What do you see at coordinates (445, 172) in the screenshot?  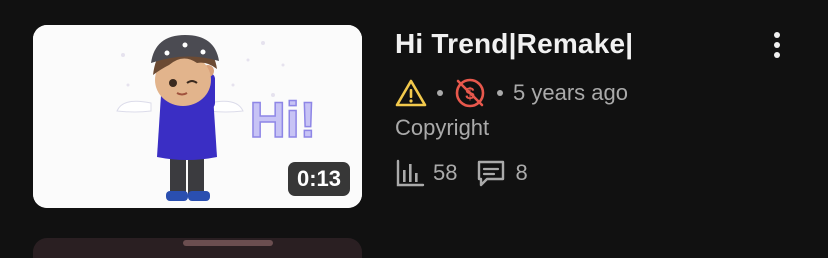 I see `views-count: 58` at bounding box center [445, 172].